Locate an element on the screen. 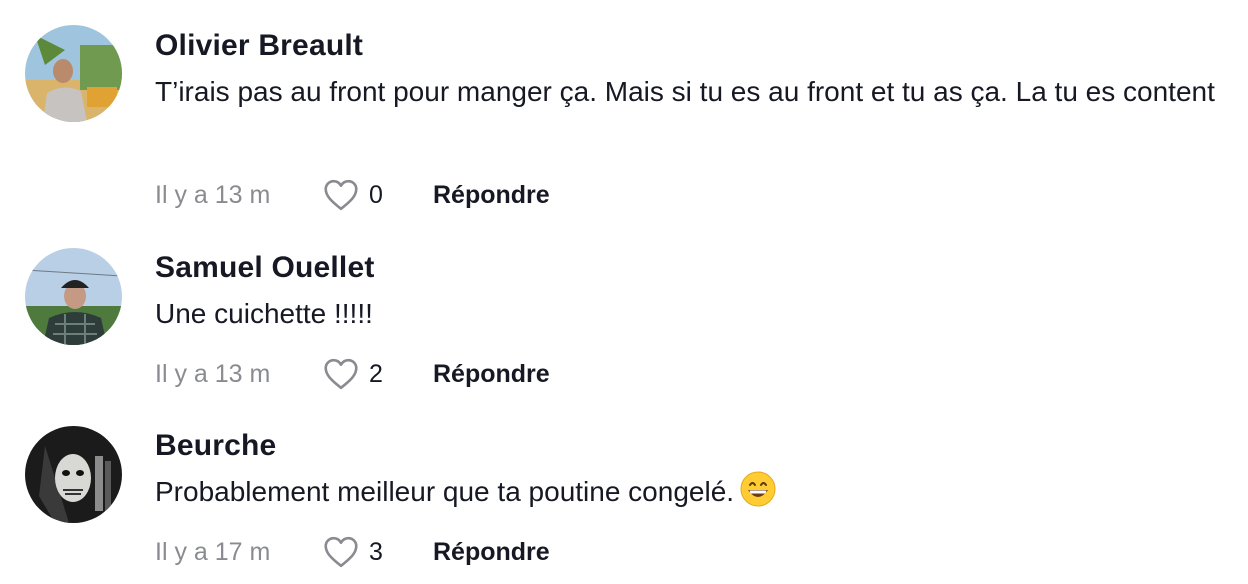  comment-meta: Il y a 13 m 2 Répondre is located at coordinates (352, 374).